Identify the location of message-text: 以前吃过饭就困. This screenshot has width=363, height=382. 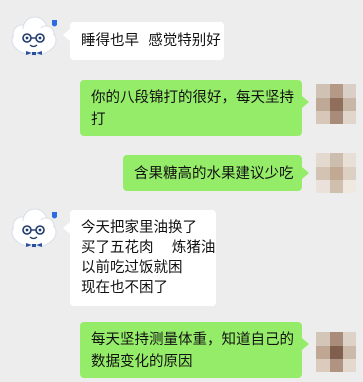
(132, 268).